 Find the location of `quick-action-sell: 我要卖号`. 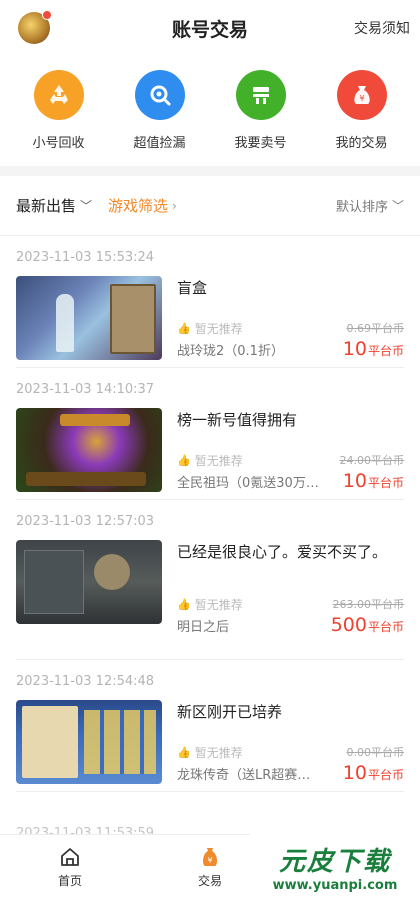

quick-action-sell: 我要卖号 is located at coordinates (261, 118).